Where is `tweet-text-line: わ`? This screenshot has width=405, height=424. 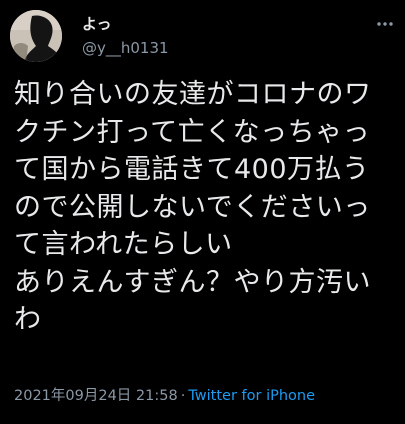
tweet-text-line: わ is located at coordinates (28, 319).